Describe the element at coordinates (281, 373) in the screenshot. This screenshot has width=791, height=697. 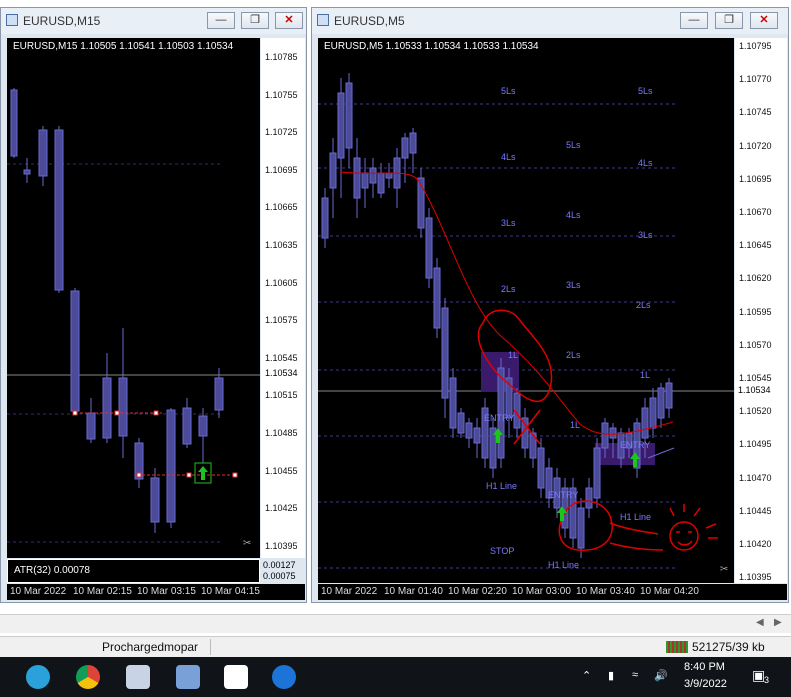
I see `current-price-badge: 1.10534` at that location.